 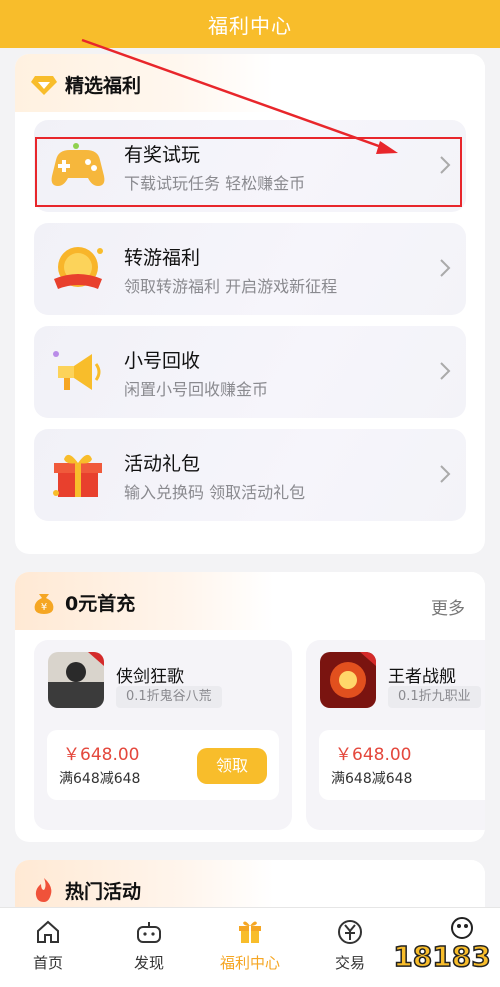 I want to click on gamepad-icon, so click(x=78, y=164).